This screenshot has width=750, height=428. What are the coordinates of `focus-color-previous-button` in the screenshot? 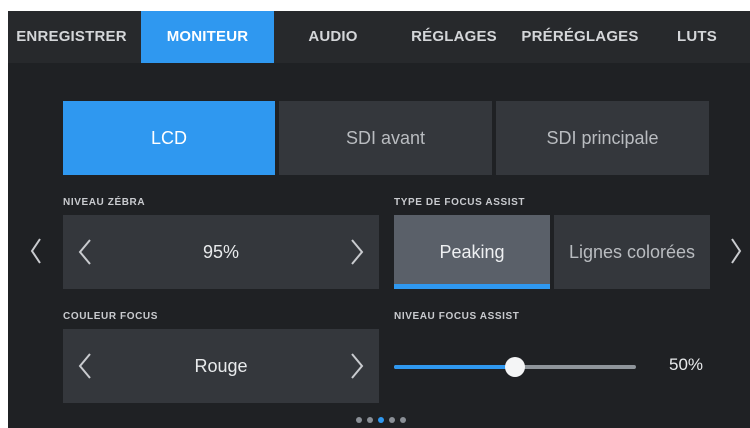 It's located at (85, 366).